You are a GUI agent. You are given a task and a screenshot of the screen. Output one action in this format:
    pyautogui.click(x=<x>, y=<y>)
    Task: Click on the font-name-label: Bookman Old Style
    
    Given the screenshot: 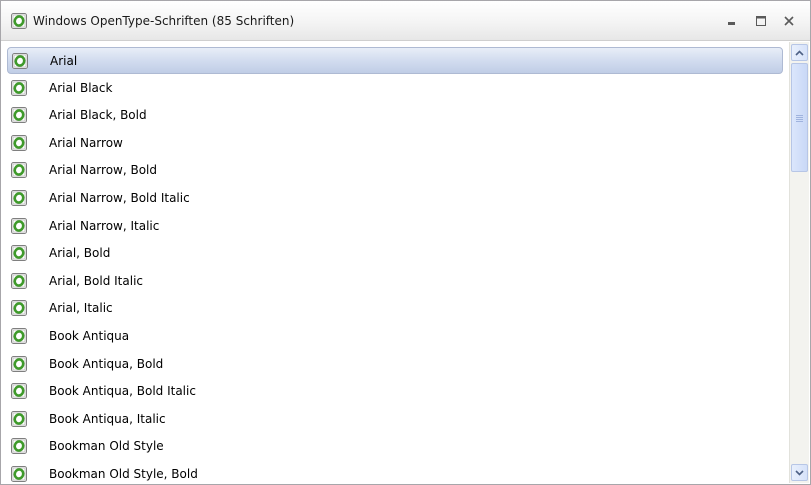 What is the action you would take?
    pyautogui.click(x=106, y=446)
    